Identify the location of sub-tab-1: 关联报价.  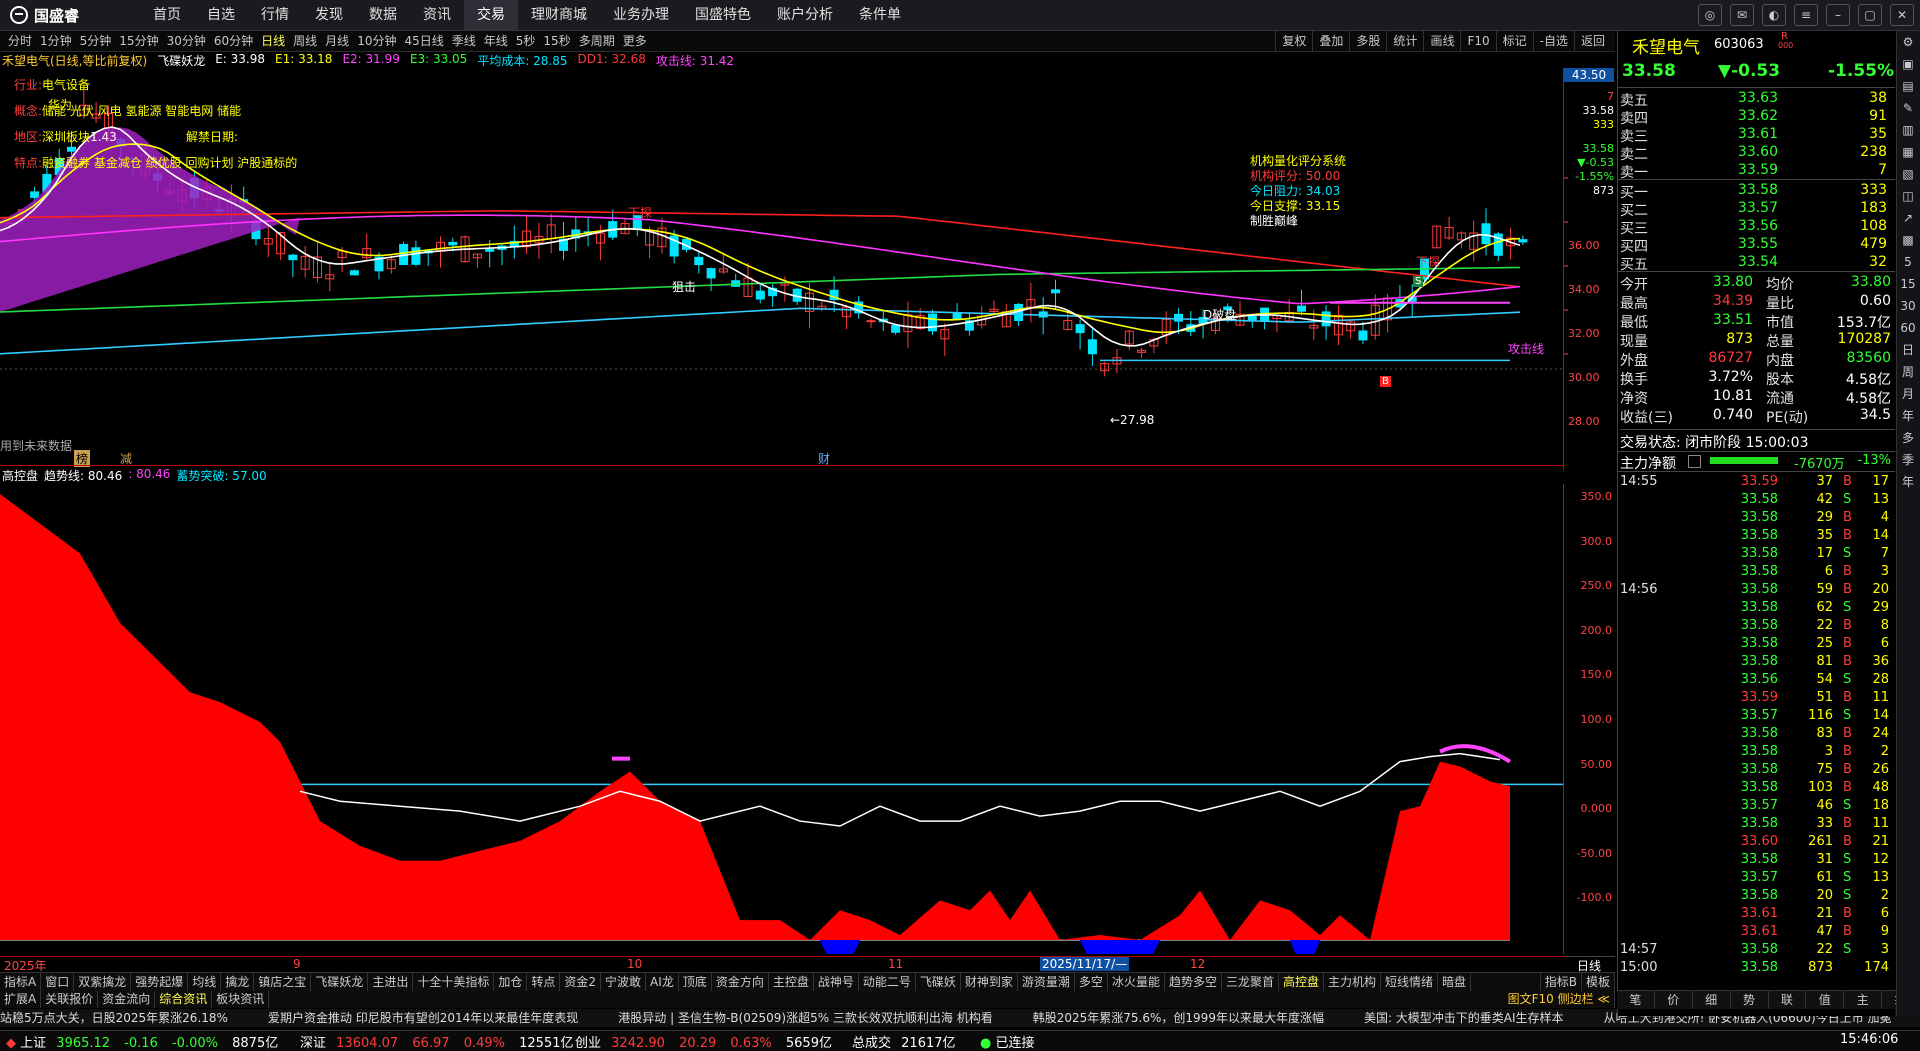
(70, 999).